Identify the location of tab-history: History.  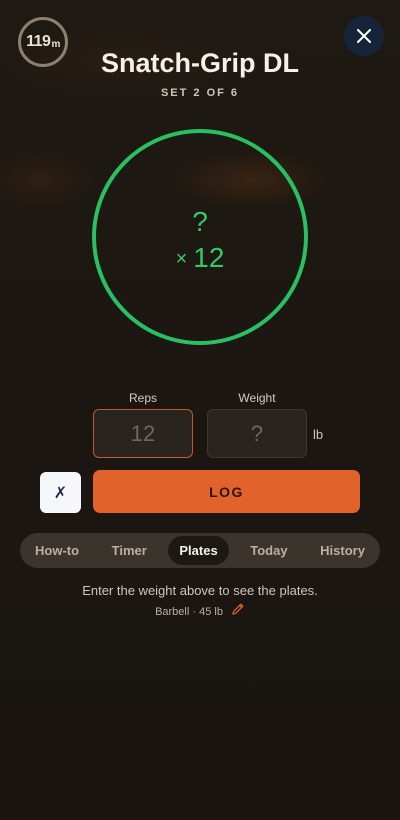
(342, 550).